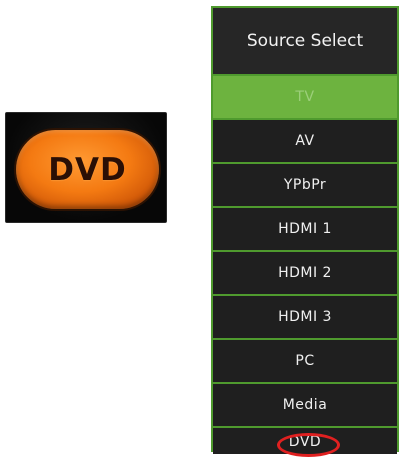  I want to click on dvd-key-label: DVD, so click(87, 169).